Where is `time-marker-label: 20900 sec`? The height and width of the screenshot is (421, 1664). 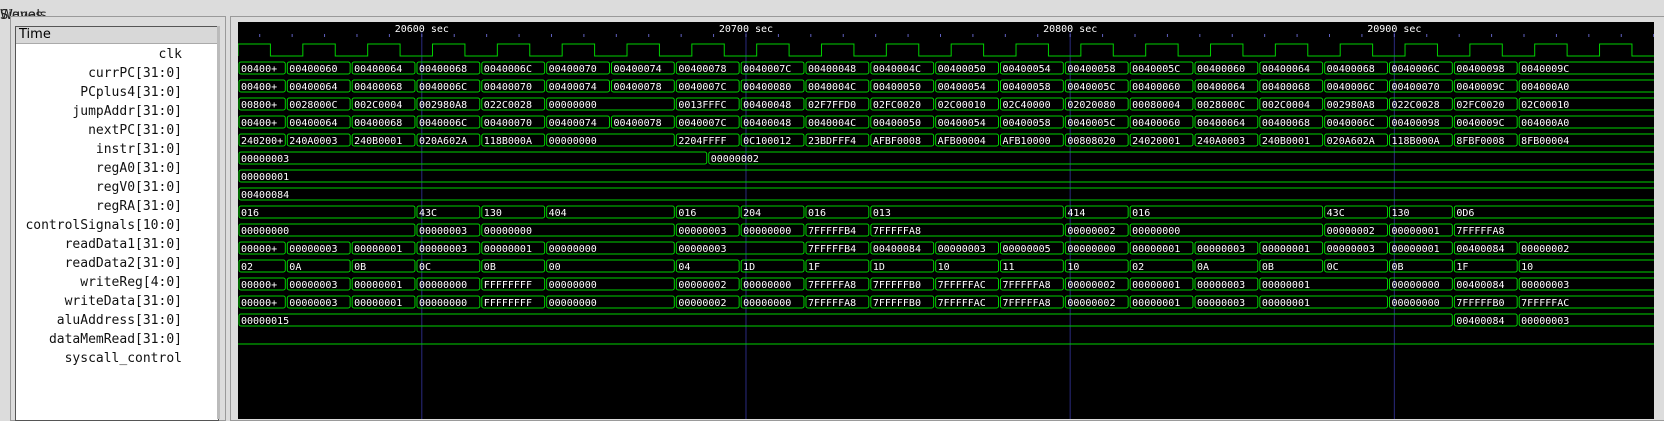
time-marker-label: 20900 sec is located at coordinates (1394, 29).